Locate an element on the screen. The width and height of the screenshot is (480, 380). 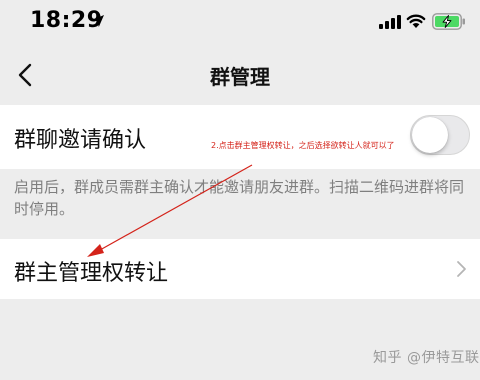
battery-charging-icon is located at coordinates (448, 21).